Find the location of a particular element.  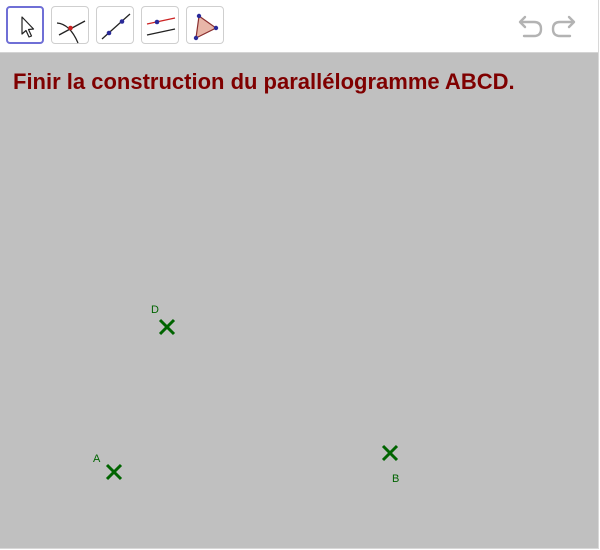

point-b-label: B is located at coordinates (396, 479).